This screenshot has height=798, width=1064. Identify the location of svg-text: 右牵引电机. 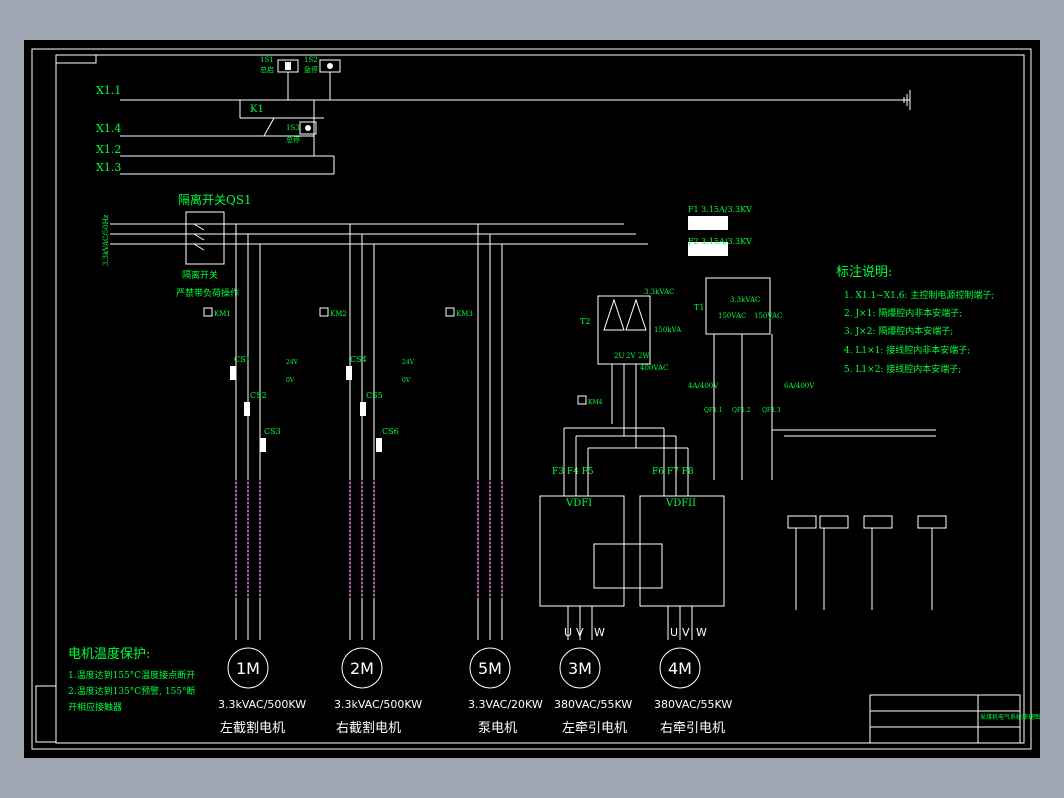
(692, 728).